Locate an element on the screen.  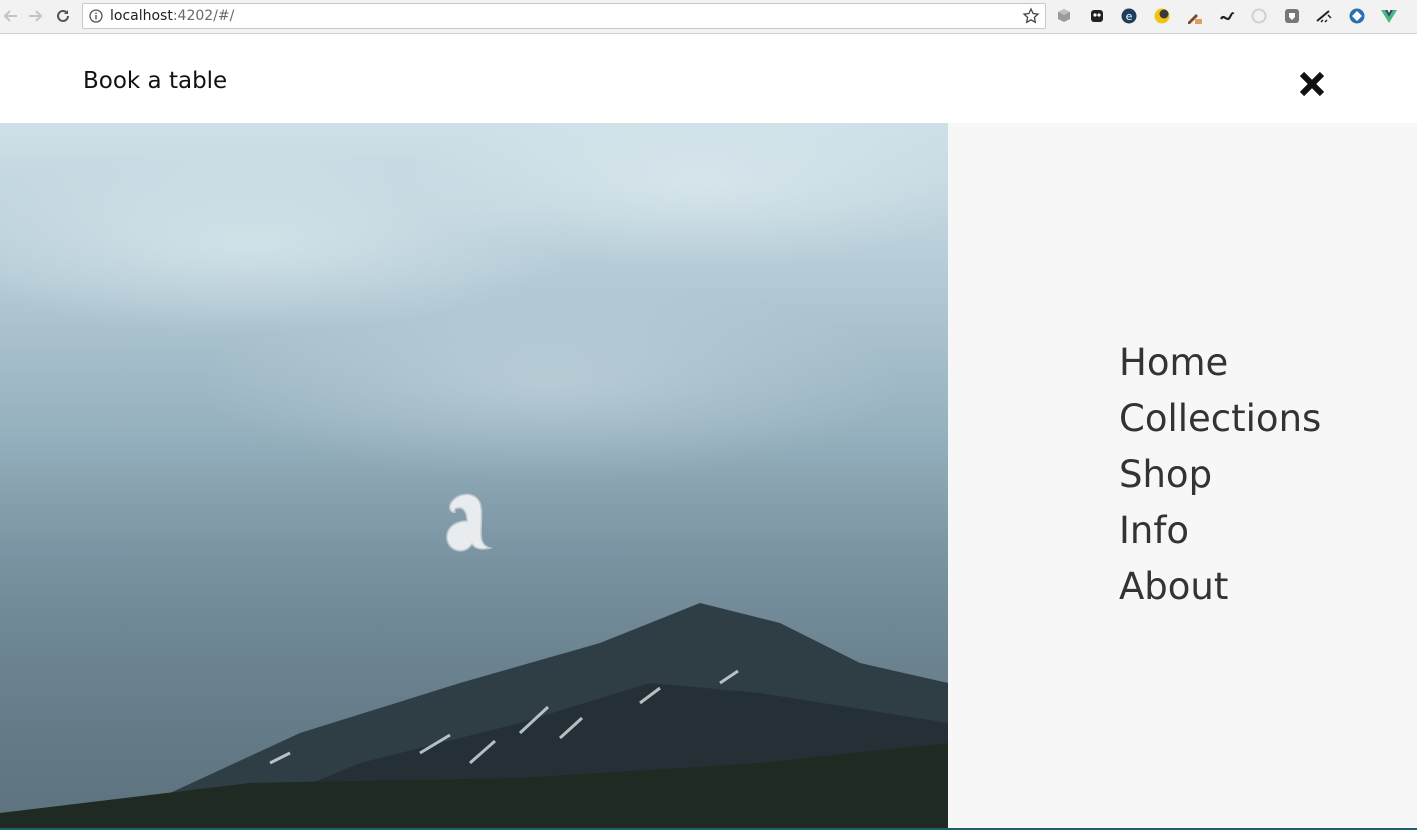
info-icon is located at coordinates (96, 16).